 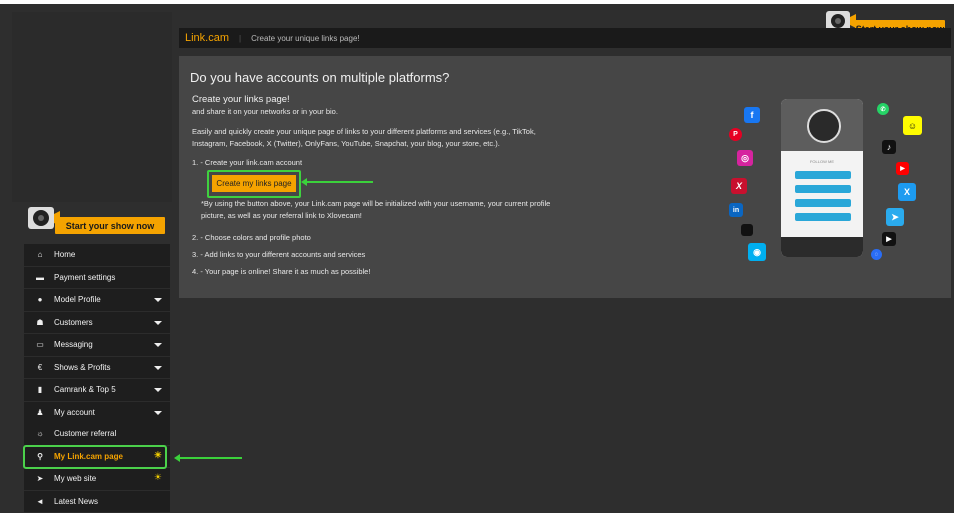 I want to click on sidebar-item-label: Home, so click(x=64, y=254).